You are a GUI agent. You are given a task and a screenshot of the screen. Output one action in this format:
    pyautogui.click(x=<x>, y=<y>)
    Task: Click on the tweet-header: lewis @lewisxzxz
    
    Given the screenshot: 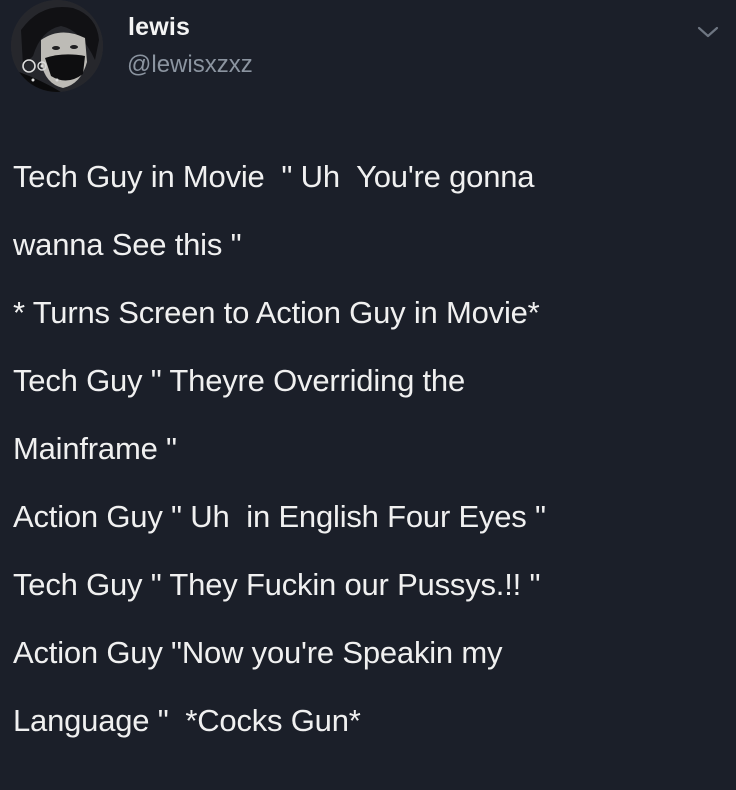 What is the action you would take?
    pyautogui.click(x=368, y=50)
    